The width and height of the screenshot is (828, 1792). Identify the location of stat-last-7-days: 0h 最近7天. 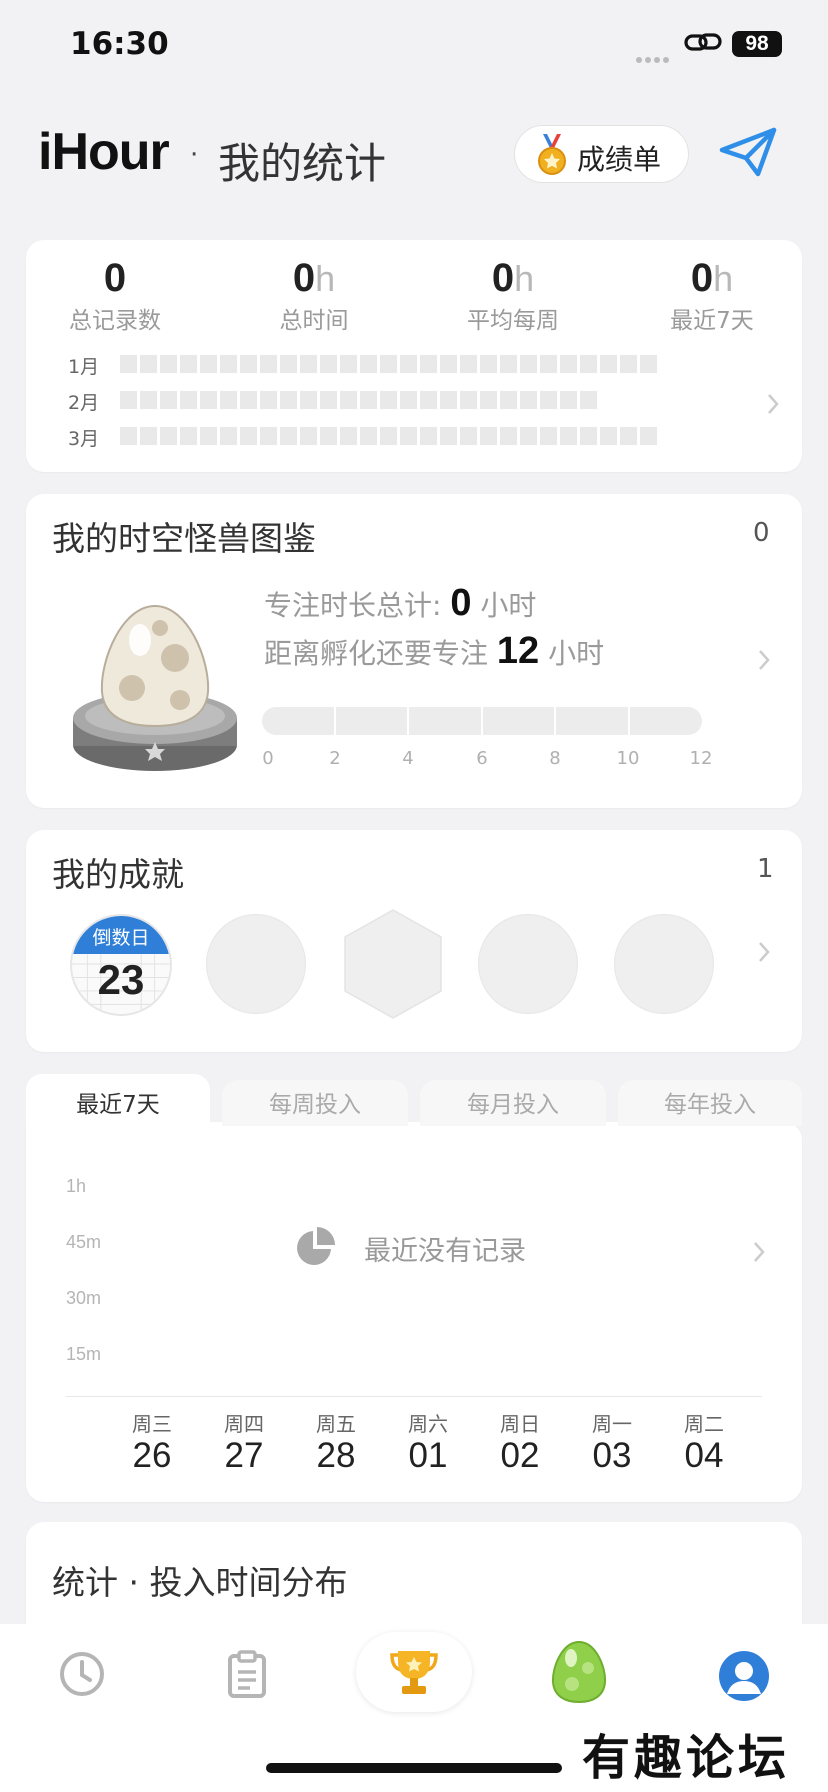
(712, 295).